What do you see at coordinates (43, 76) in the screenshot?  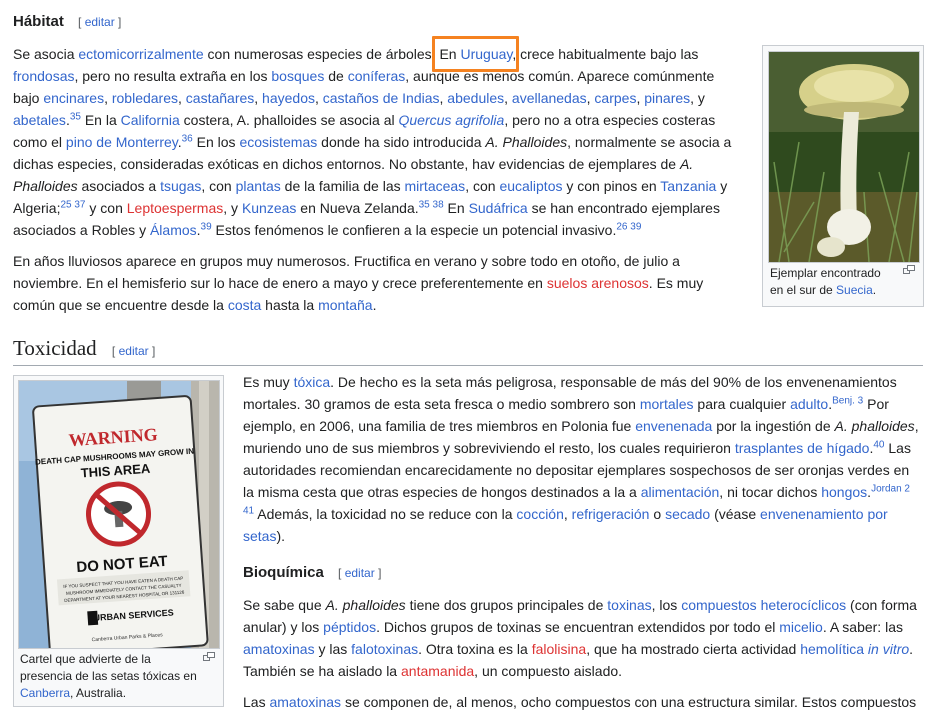 I see `link-frondosas: frondosas` at bounding box center [43, 76].